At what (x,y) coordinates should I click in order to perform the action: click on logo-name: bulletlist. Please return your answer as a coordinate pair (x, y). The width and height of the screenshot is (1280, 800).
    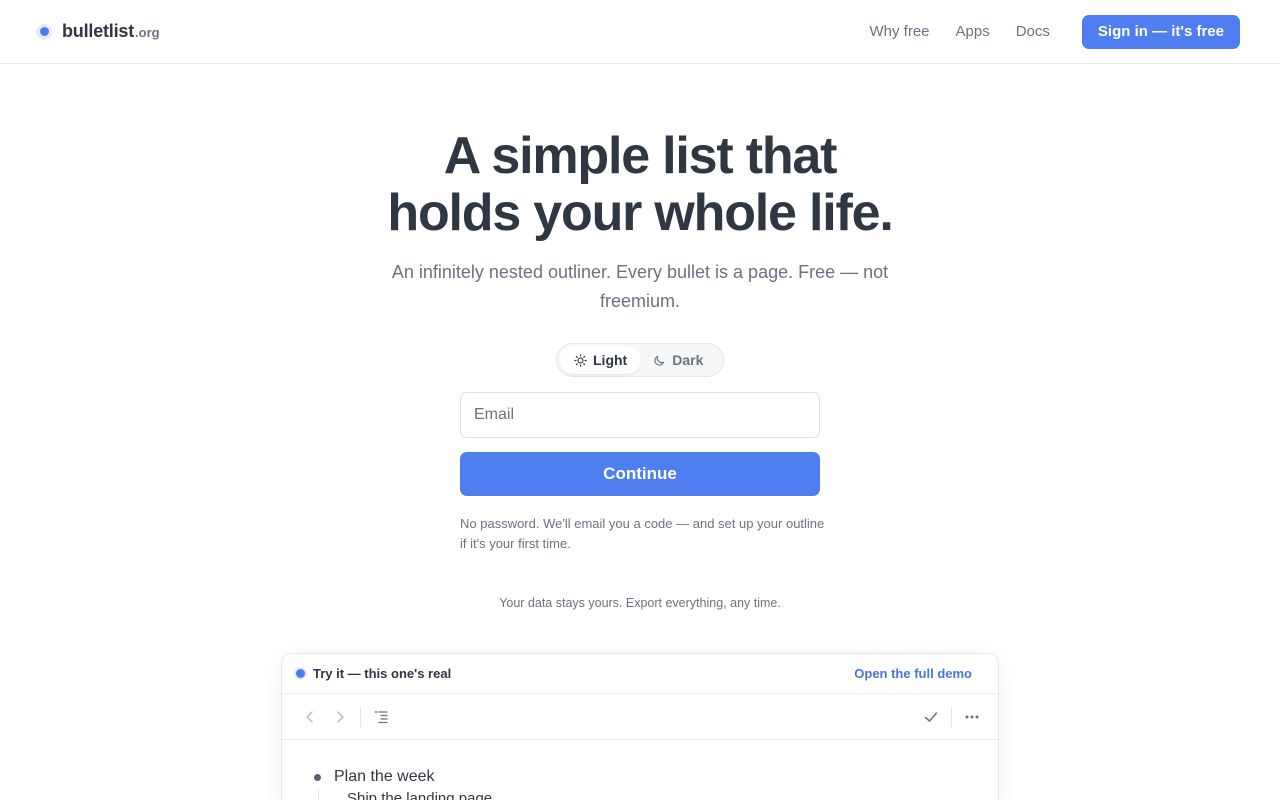
    Looking at the image, I should click on (98, 31).